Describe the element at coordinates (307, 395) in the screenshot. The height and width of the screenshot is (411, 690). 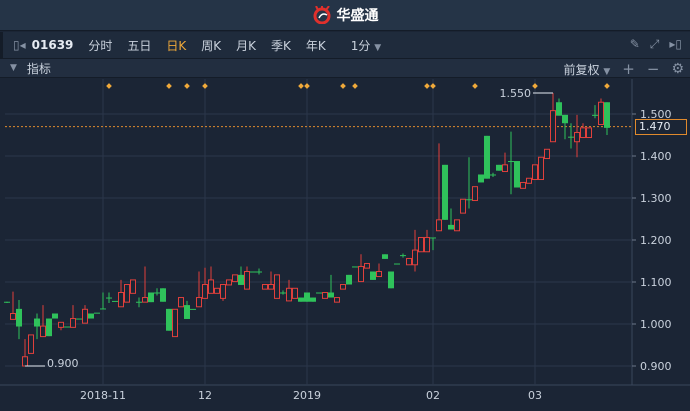
I see `x-tick-label: 2019` at that location.